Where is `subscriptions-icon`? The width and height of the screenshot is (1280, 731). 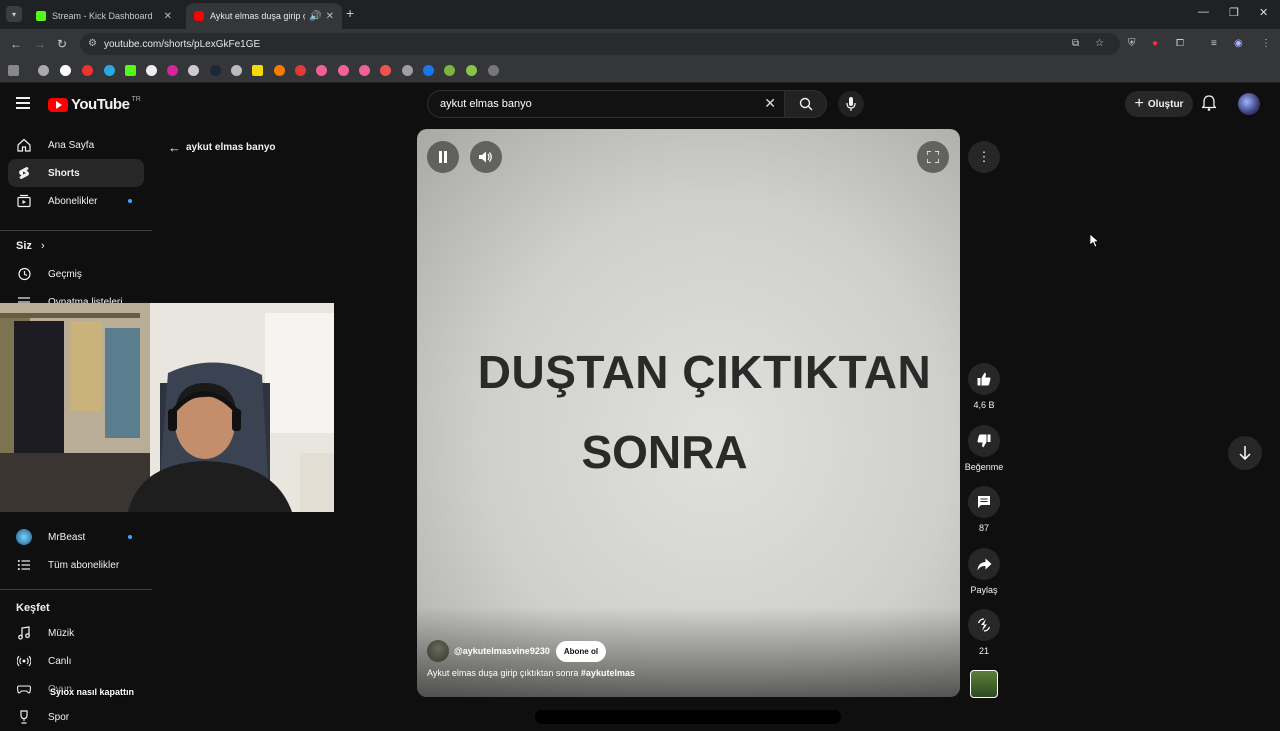 subscriptions-icon is located at coordinates (24, 201).